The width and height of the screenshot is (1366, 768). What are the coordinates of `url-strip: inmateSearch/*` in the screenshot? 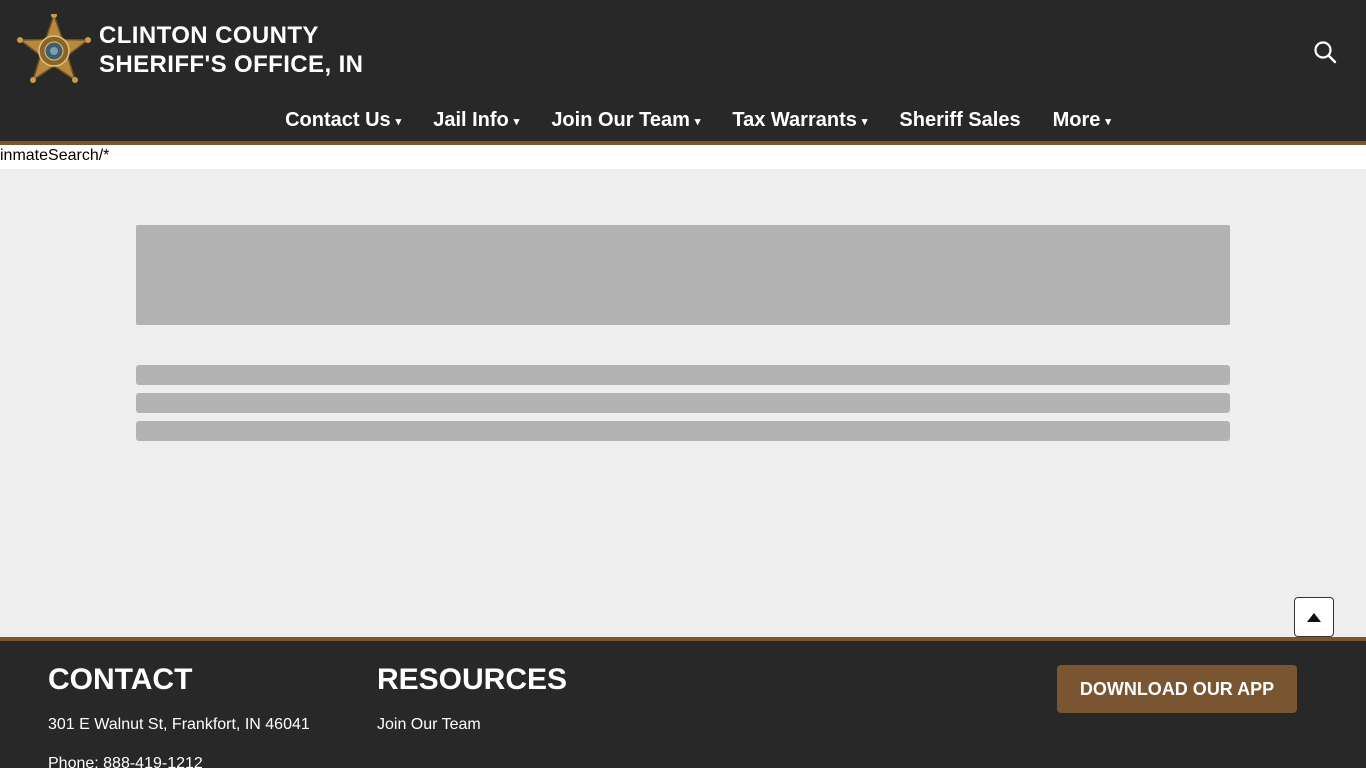 It's located at (683, 157).